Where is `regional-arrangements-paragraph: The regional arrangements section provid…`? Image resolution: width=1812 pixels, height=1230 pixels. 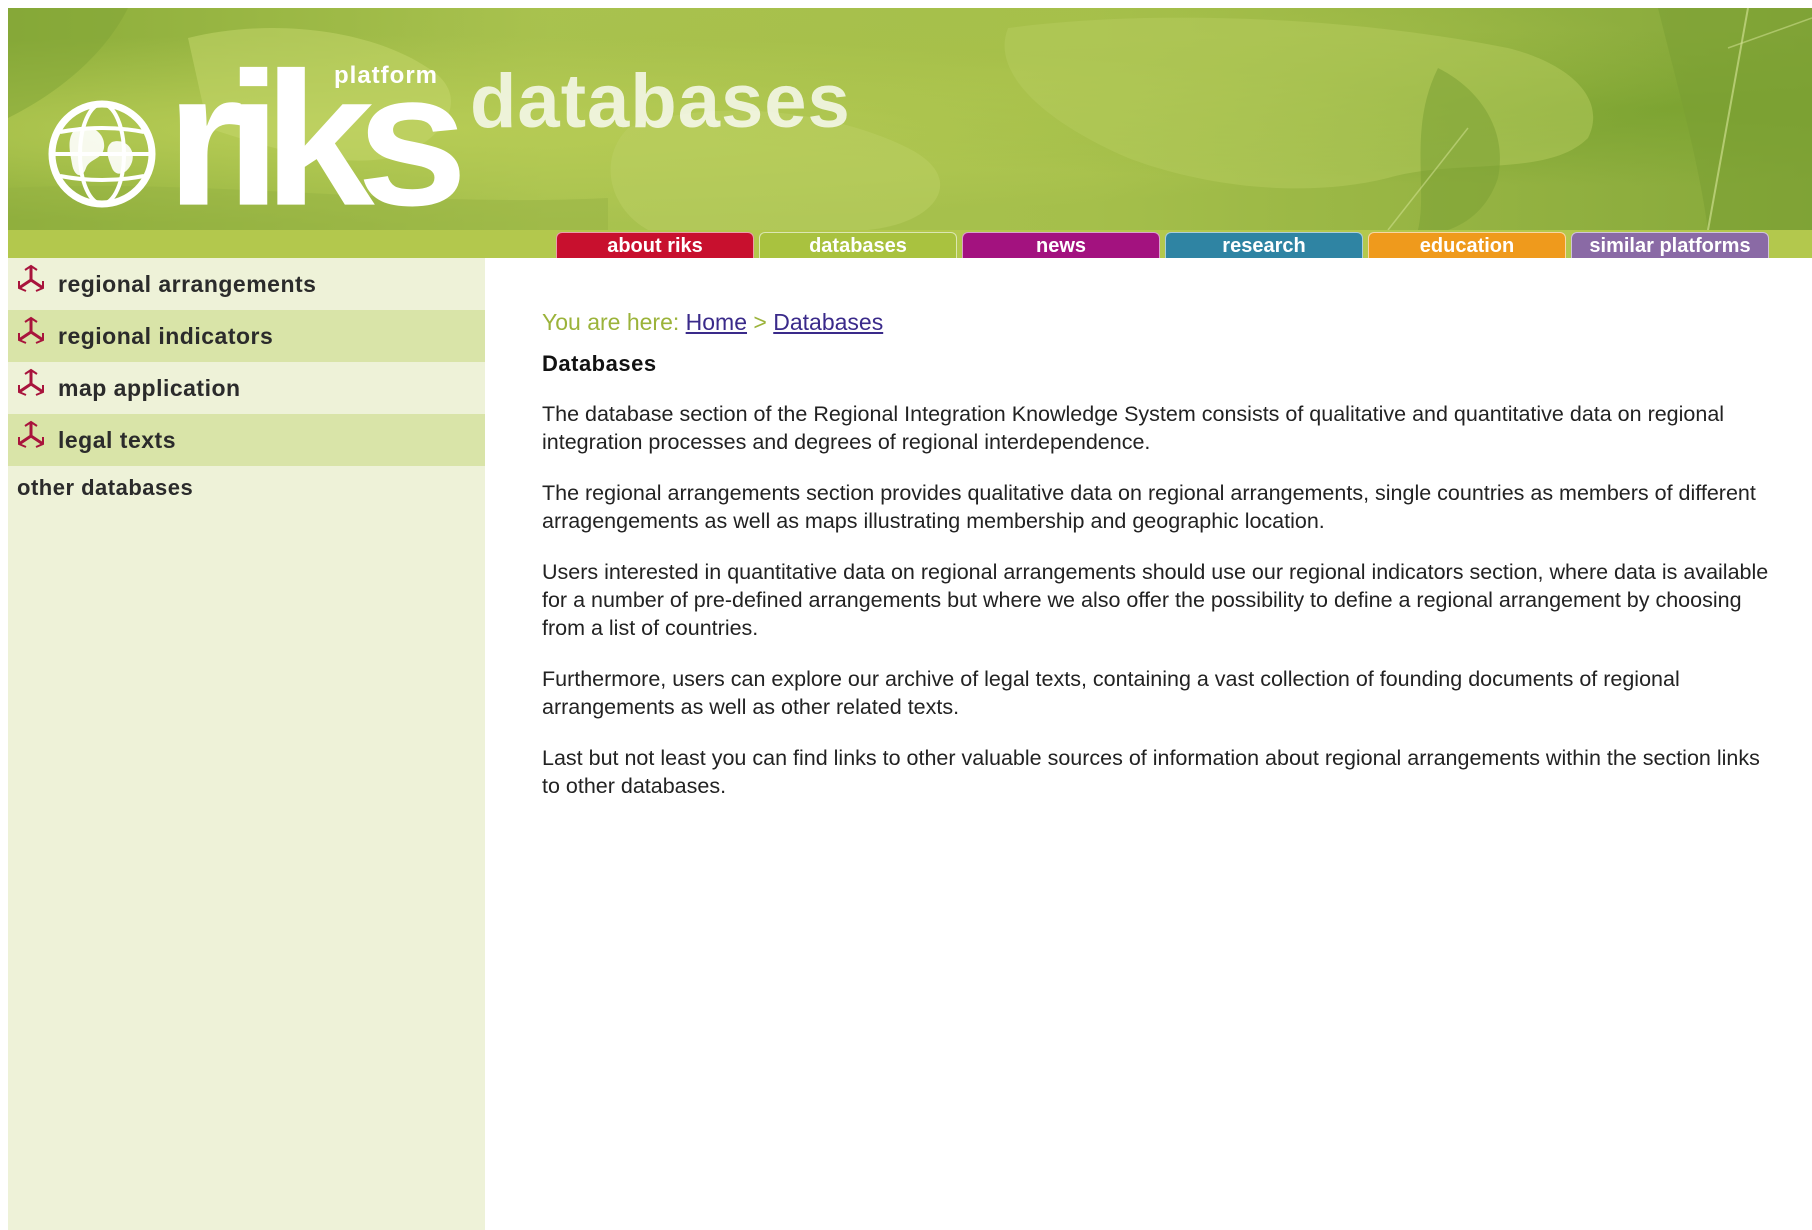
regional-arrangements-paragraph: The regional arrangements section provid… is located at coordinates (1149, 507).